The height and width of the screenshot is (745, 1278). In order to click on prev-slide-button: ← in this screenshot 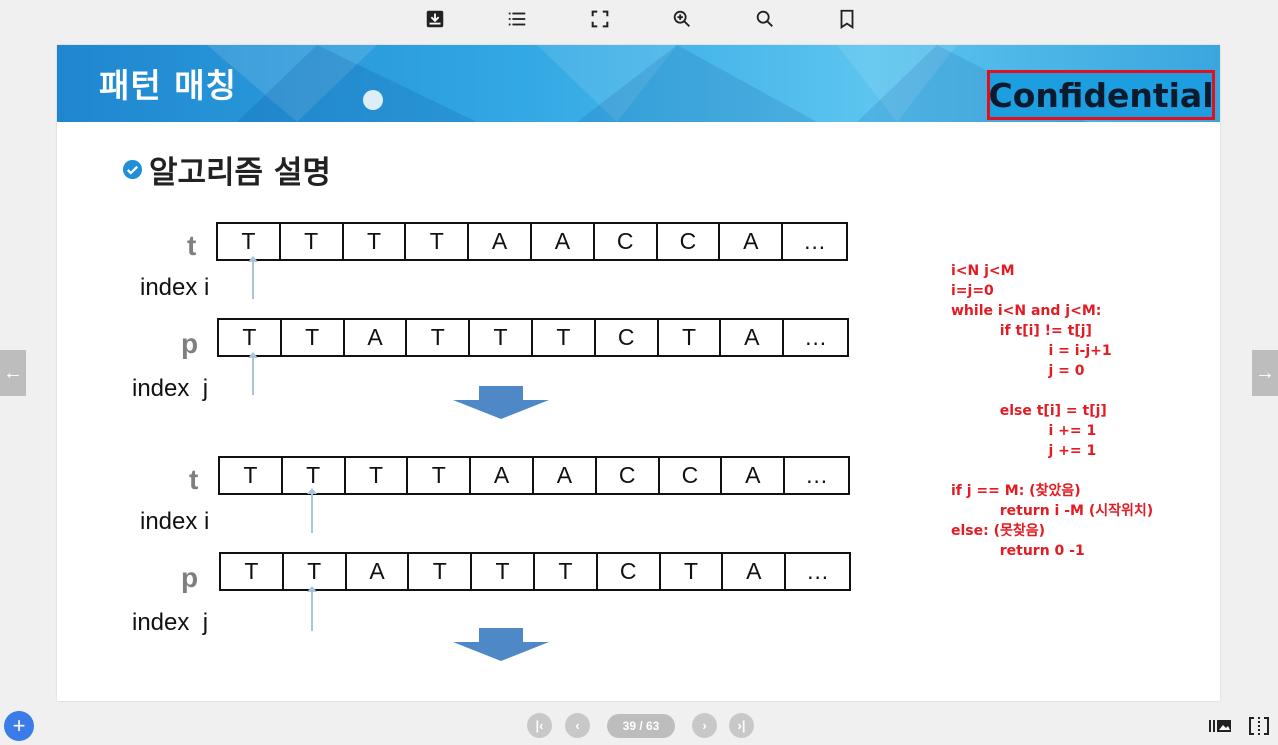, I will do `click(13, 373)`.